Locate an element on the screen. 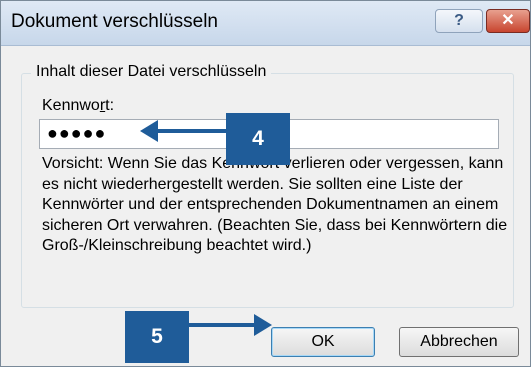 Image resolution: width=531 pixels, height=367 pixels. help-button: ? is located at coordinates (459, 21).